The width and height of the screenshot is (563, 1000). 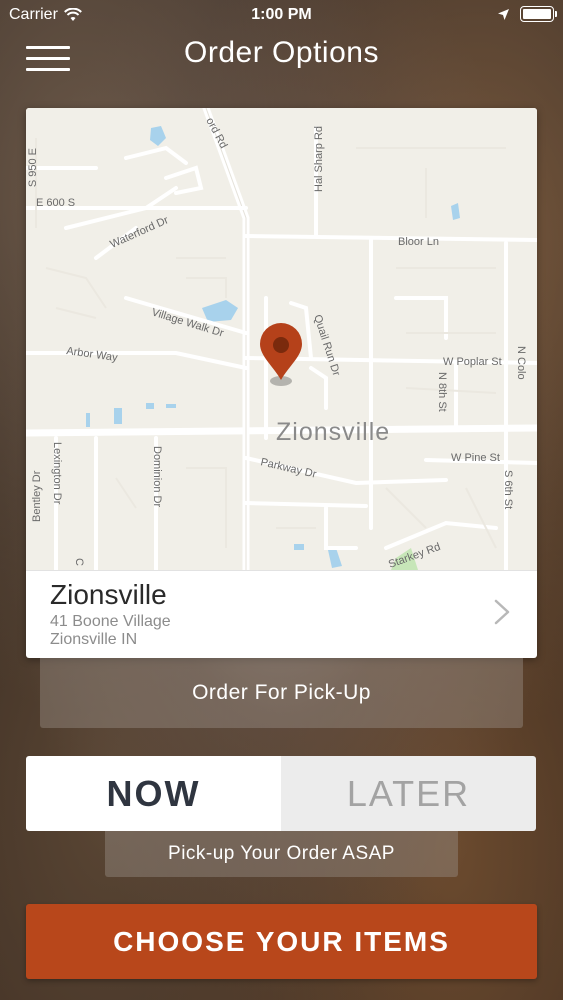 What do you see at coordinates (538, 14) in the screenshot?
I see `battery-icon` at bounding box center [538, 14].